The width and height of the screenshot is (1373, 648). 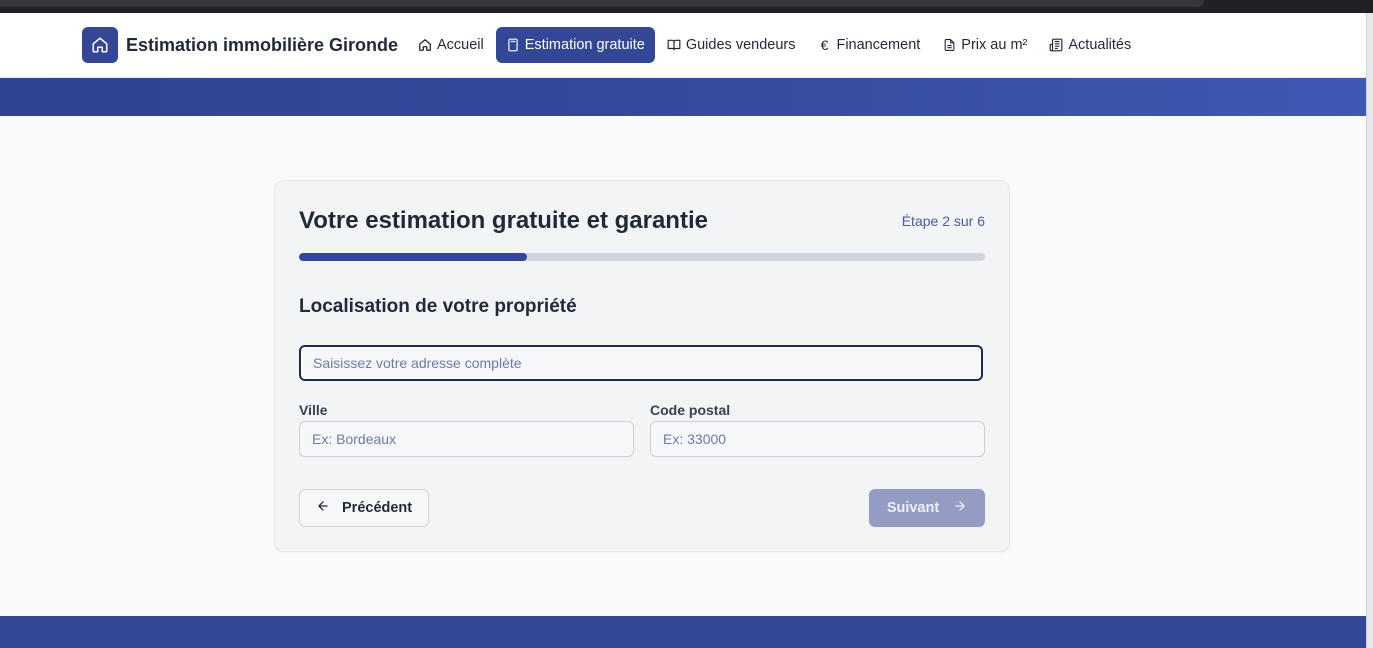 I want to click on nav-item-label: Guides vendeurs, so click(x=740, y=45).